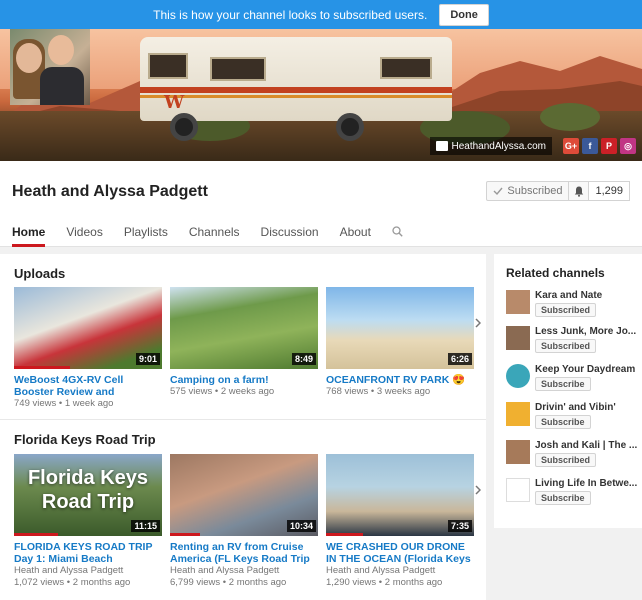  Describe the element at coordinates (147, 359) in the screenshot. I see `video-duration: 9:01` at that location.